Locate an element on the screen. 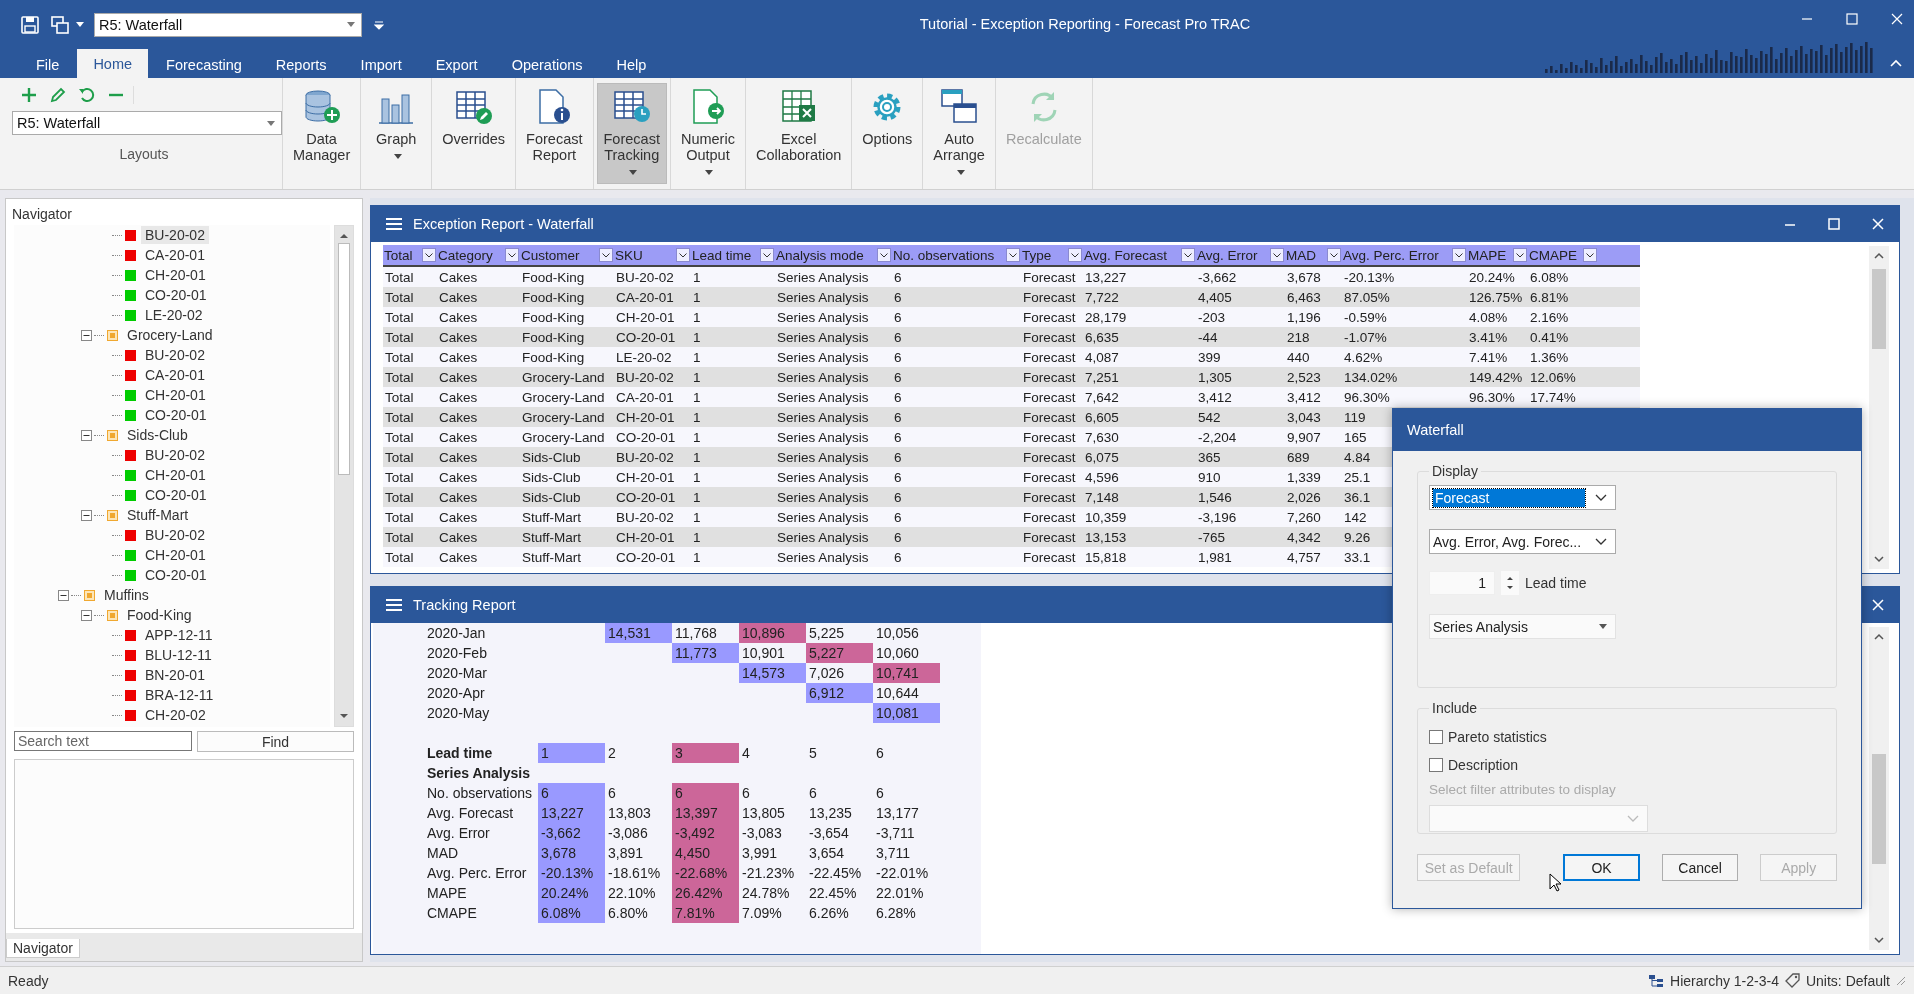 This screenshot has height=994, width=1914. tree-item: BN-20-01 is located at coordinates (175, 675).